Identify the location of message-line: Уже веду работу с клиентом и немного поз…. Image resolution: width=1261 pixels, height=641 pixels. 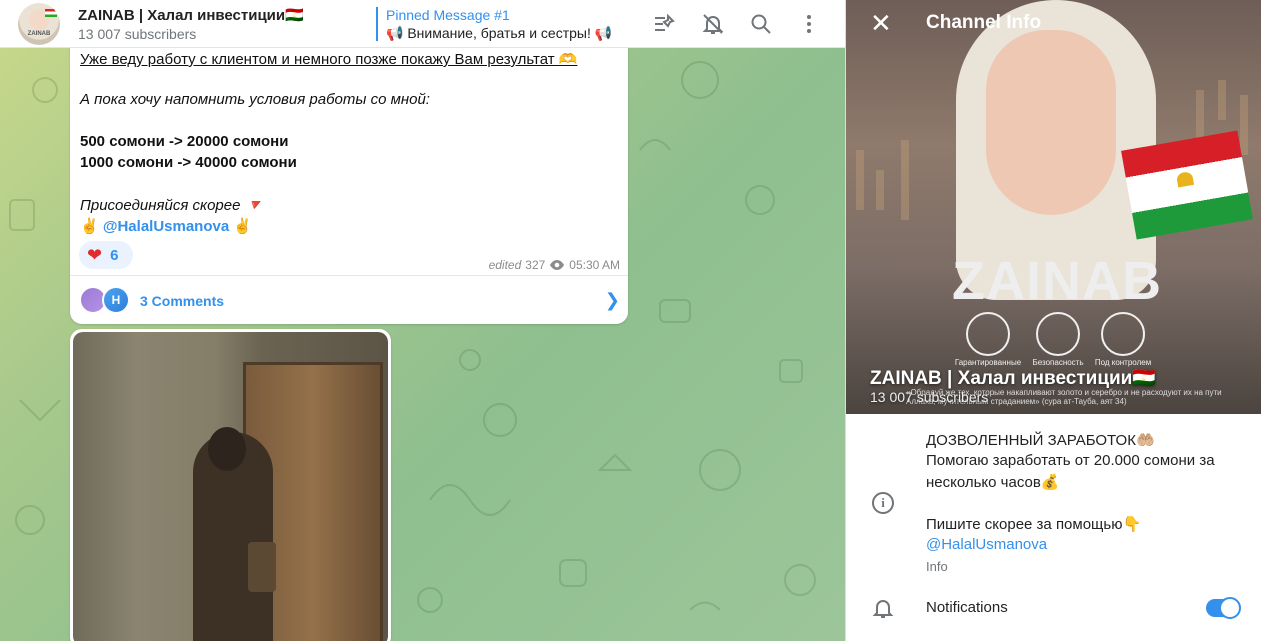
(329, 59).